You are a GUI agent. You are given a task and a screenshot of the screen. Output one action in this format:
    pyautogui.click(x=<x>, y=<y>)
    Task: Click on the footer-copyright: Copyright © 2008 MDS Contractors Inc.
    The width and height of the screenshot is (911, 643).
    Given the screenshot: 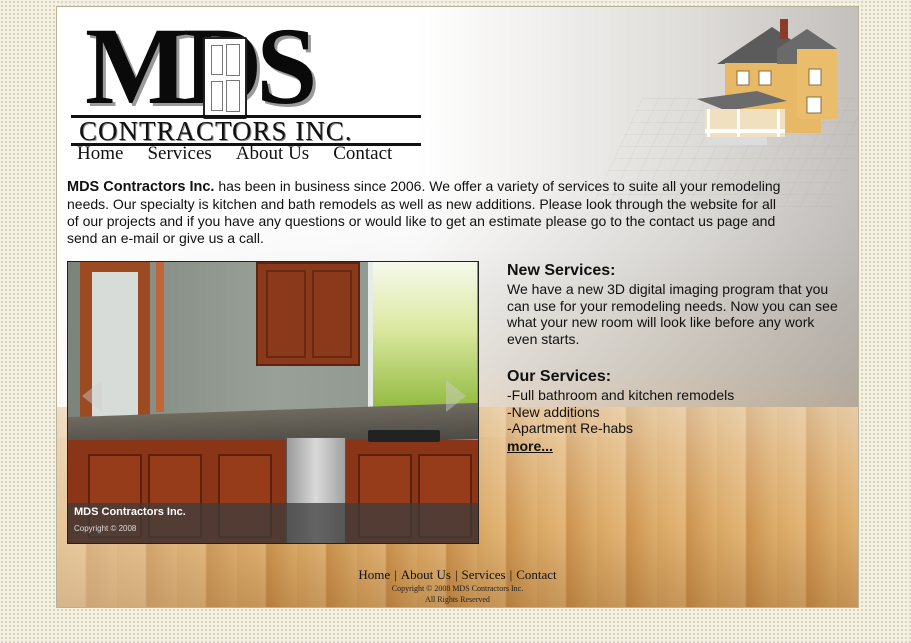 What is the action you would take?
    pyautogui.click(x=457, y=588)
    